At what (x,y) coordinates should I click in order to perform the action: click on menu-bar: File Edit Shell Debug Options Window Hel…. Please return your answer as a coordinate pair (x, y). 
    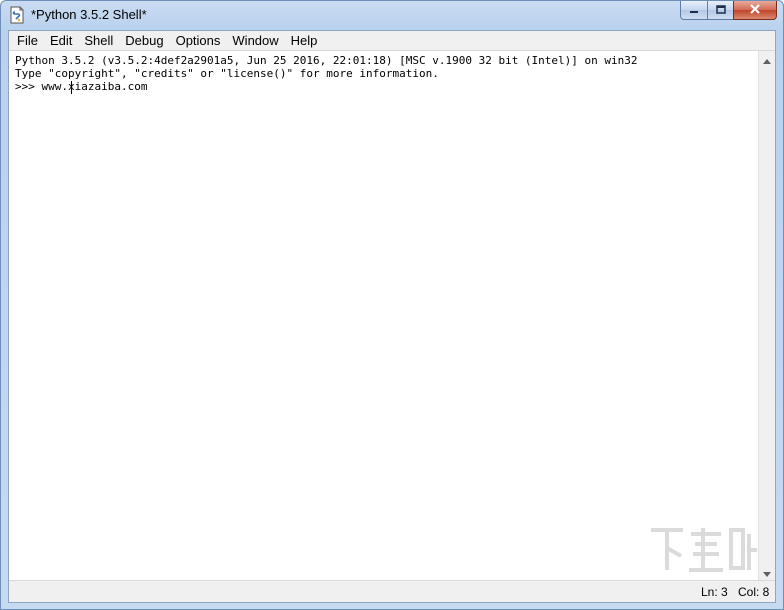
    Looking at the image, I should click on (392, 41).